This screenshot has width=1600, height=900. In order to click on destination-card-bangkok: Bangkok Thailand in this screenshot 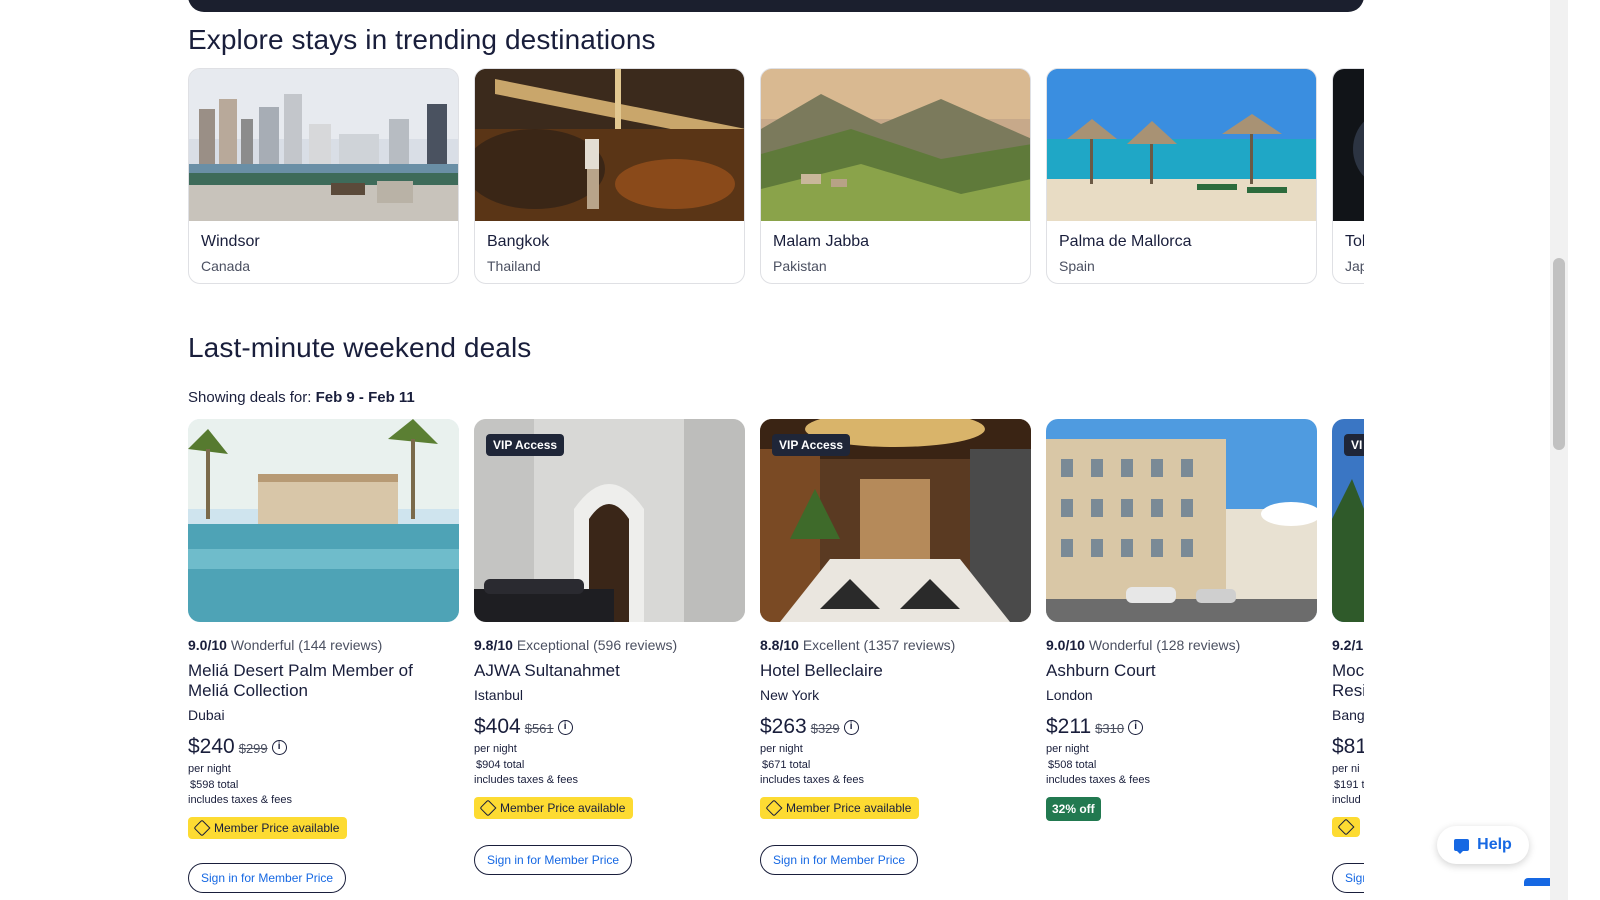, I will do `click(609, 176)`.